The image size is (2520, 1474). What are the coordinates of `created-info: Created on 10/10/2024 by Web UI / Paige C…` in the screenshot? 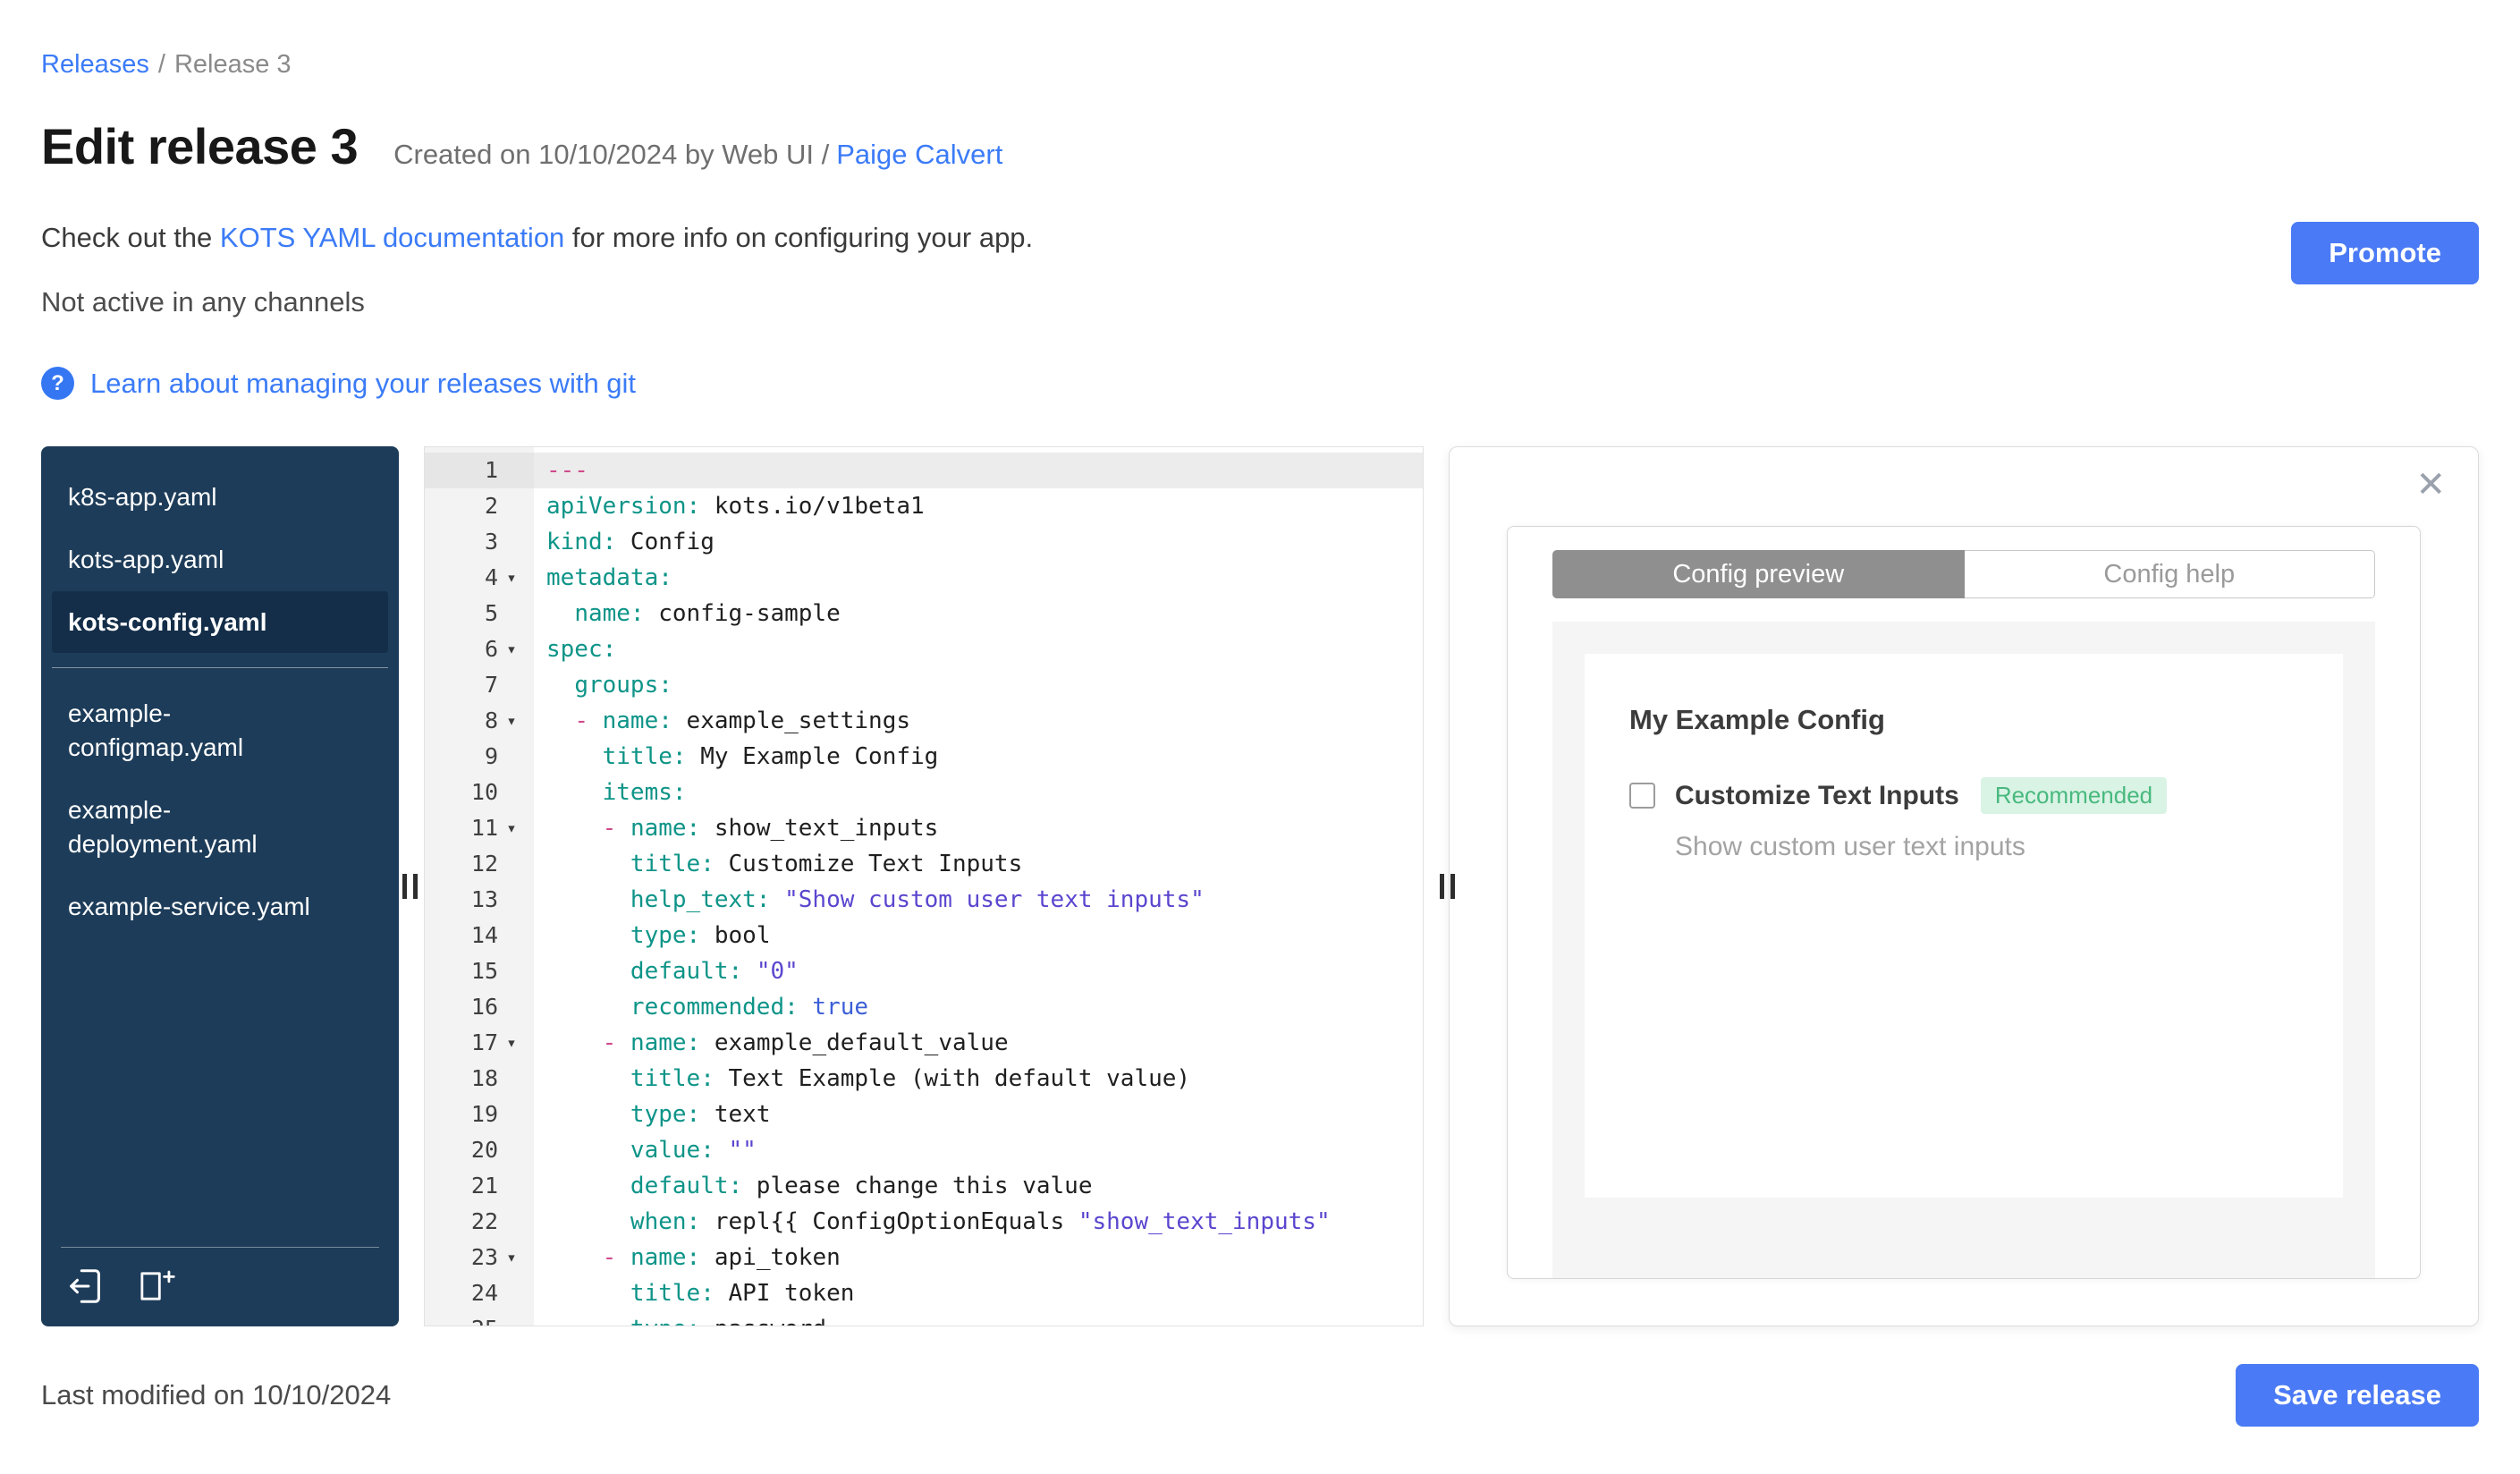 It's located at (697, 155).